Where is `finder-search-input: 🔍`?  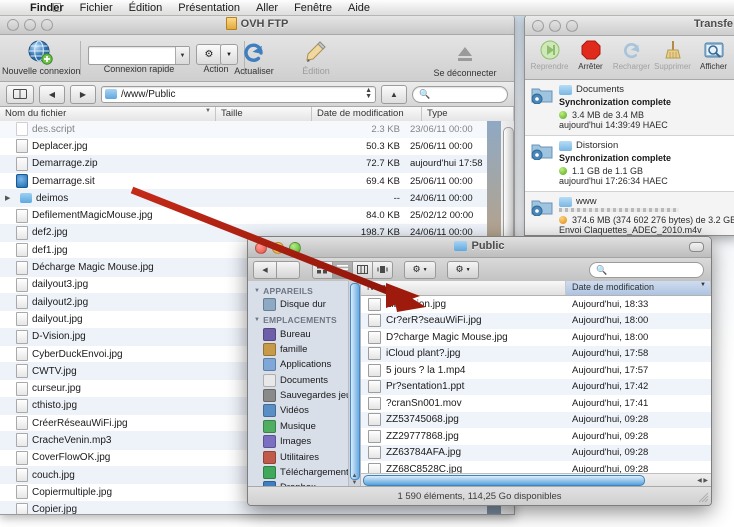
finder-search-input: 🔍 is located at coordinates (646, 270).